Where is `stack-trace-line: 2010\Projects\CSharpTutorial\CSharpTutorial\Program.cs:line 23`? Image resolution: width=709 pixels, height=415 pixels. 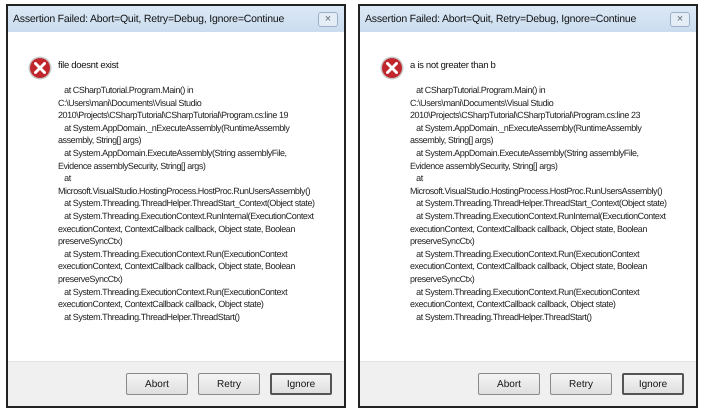
stack-trace-line: 2010\Projects\CSharpTutorial\CSharpTutorial\Program.cs:line 23 is located at coordinates (526, 115).